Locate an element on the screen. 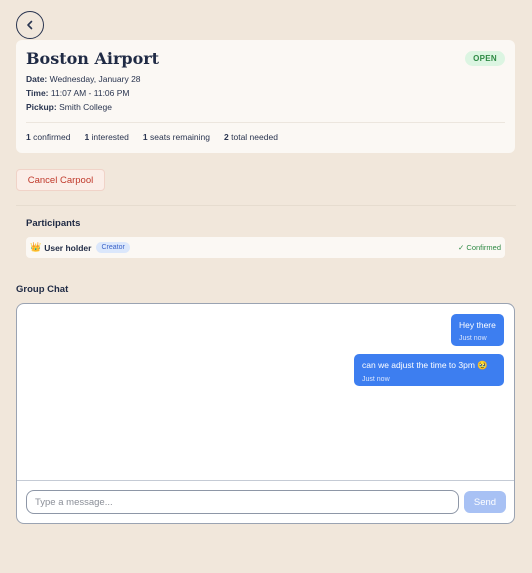 This screenshot has height=573, width=532. date-label: Date: is located at coordinates (37, 79).